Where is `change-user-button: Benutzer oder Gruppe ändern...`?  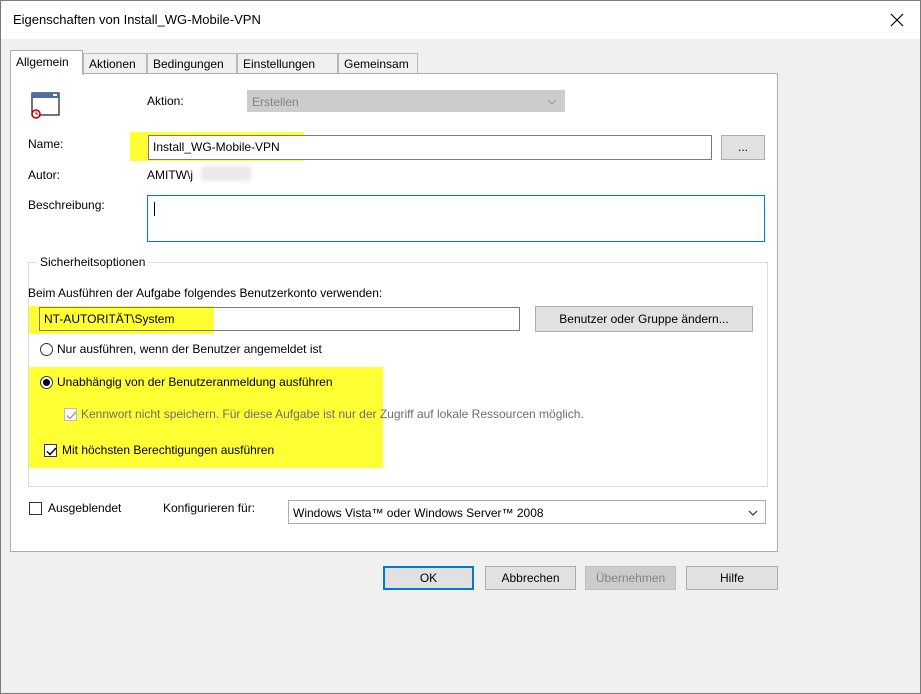 change-user-button: Benutzer oder Gruppe ändern... is located at coordinates (644, 319).